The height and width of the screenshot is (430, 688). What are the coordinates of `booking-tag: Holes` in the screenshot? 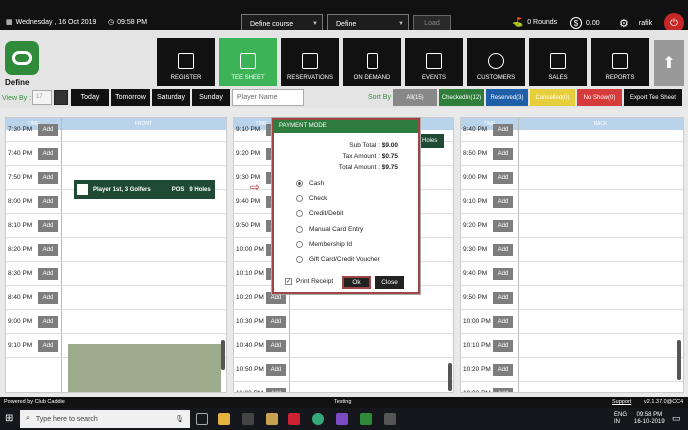 It's located at (431, 141).